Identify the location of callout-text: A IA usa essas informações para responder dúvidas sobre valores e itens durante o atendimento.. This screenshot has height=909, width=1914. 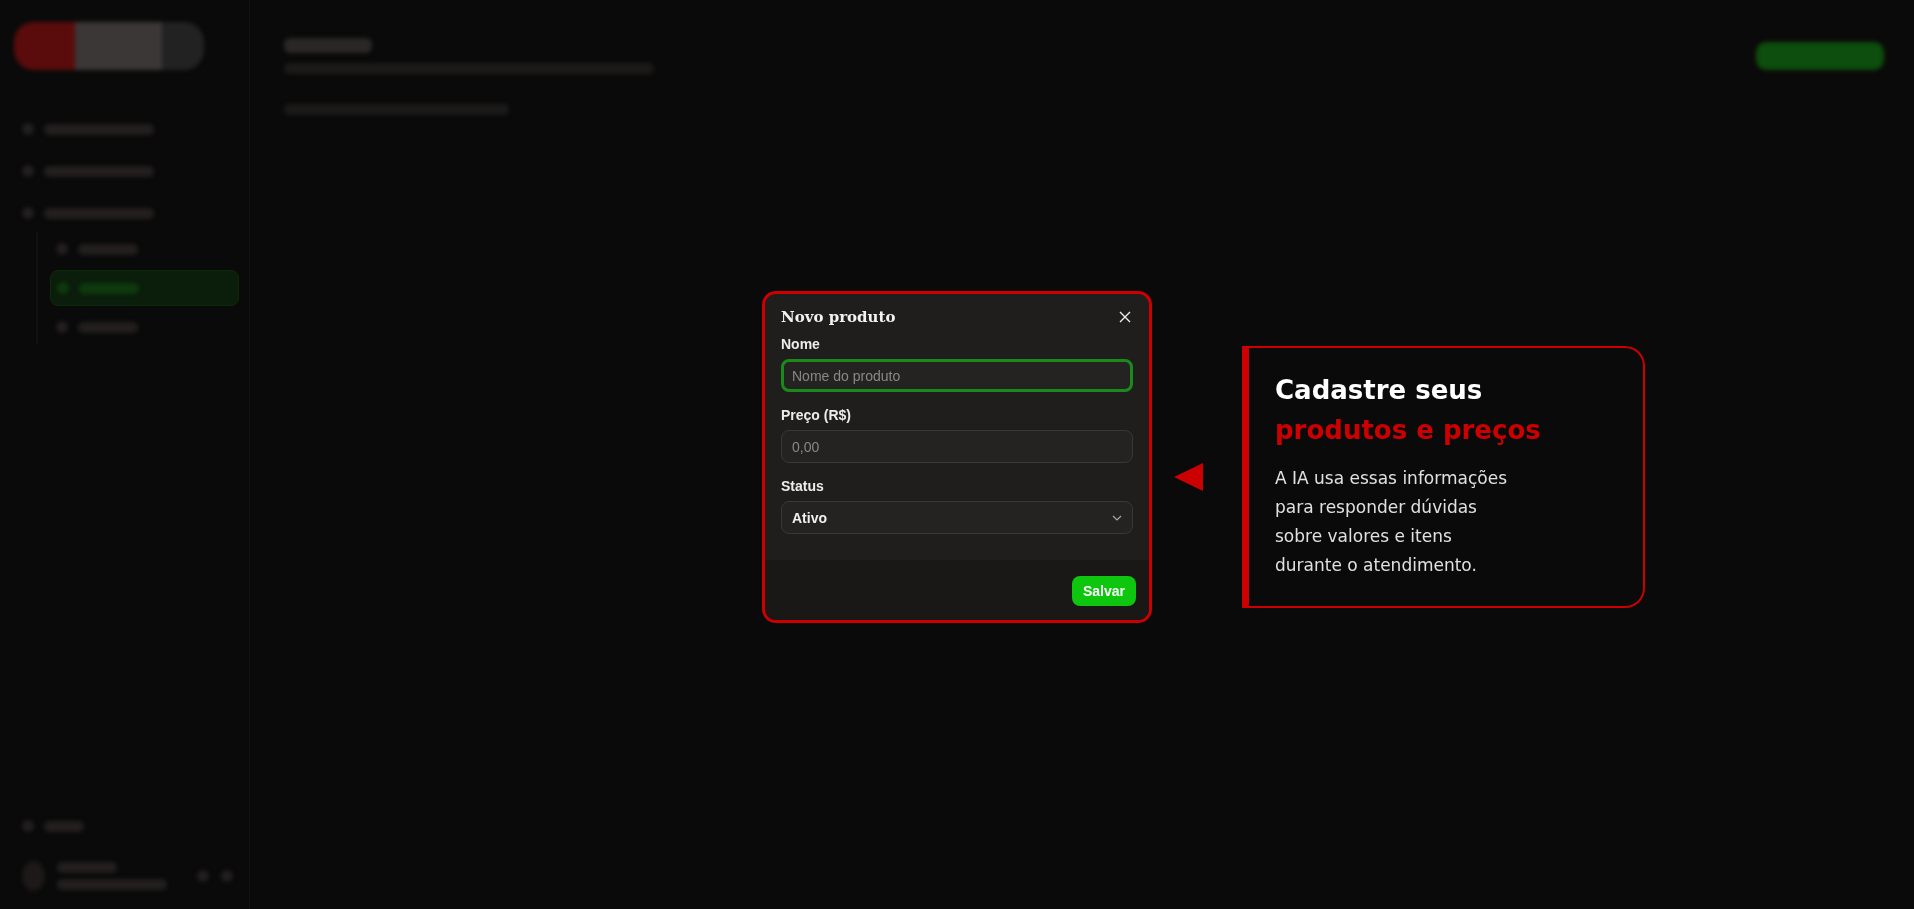
(1391, 522).